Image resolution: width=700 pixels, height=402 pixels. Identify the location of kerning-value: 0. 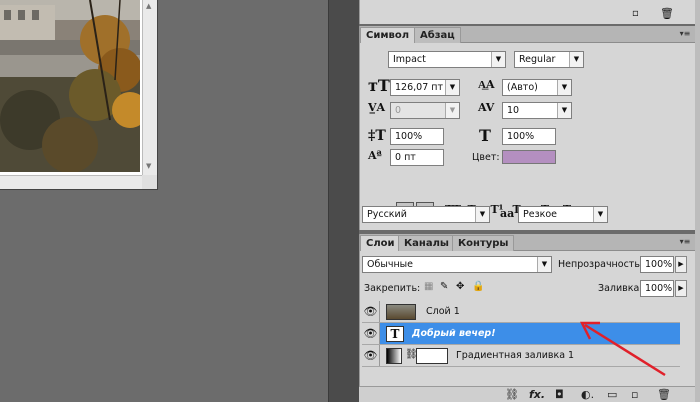
(398, 110).